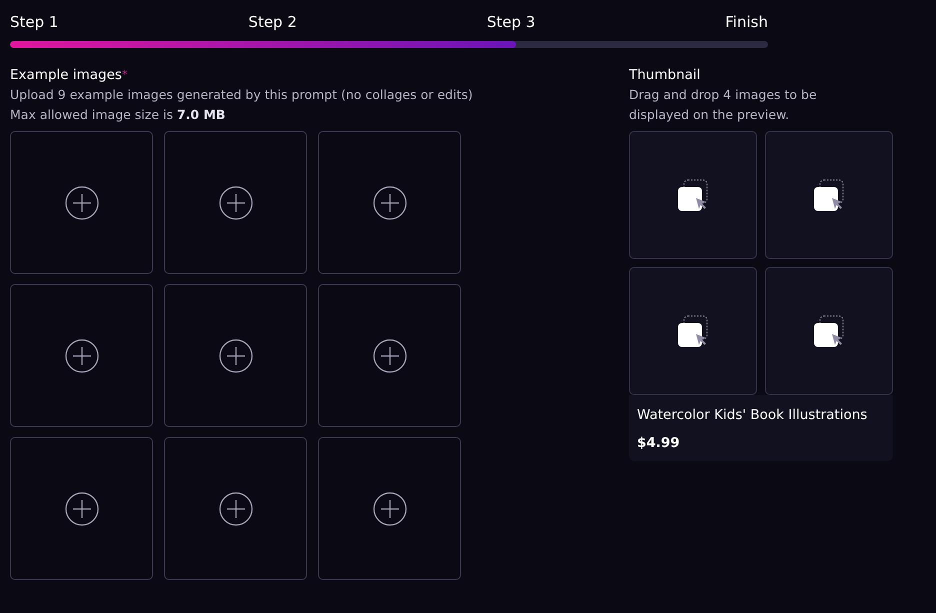 The height and width of the screenshot is (613, 936). What do you see at coordinates (242, 95) in the screenshot?
I see `upload-instructions: Upload 9 example images generated by this prompt (no collages or edits)` at bounding box center [242, 95].